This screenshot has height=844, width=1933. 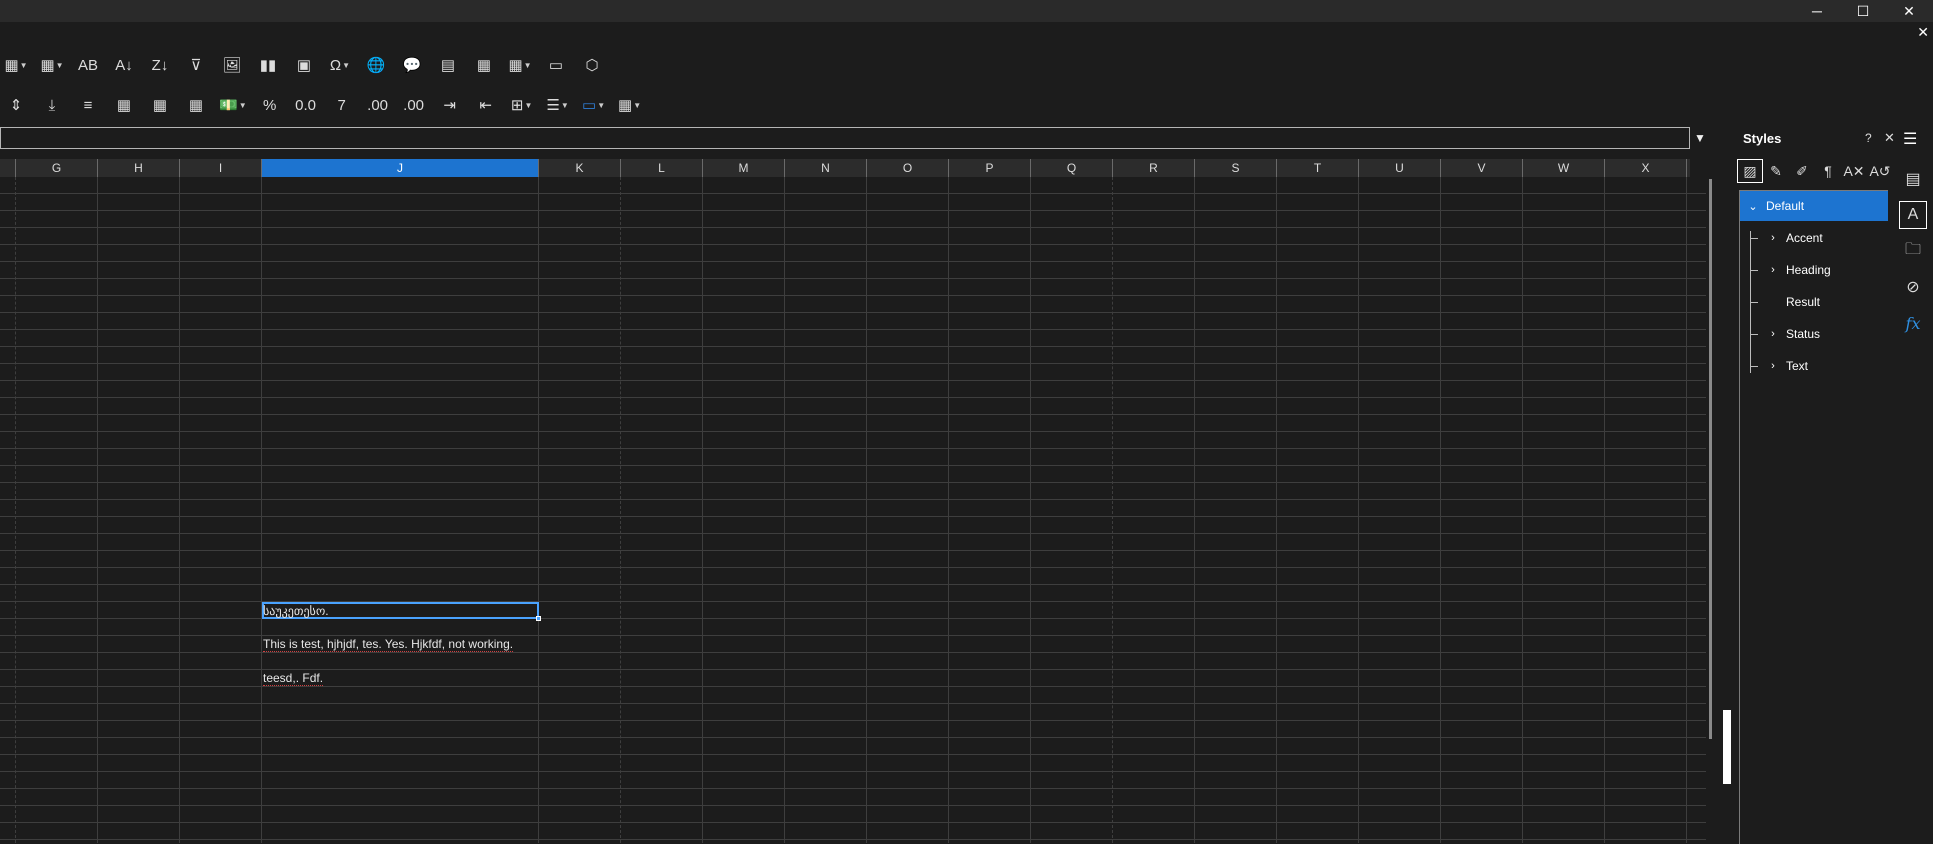 What do you see at coordinates (1828, 171) in the screenshot?
I see `new-style-from-selection-icon: ¶` at bounding box center [1828, 171].